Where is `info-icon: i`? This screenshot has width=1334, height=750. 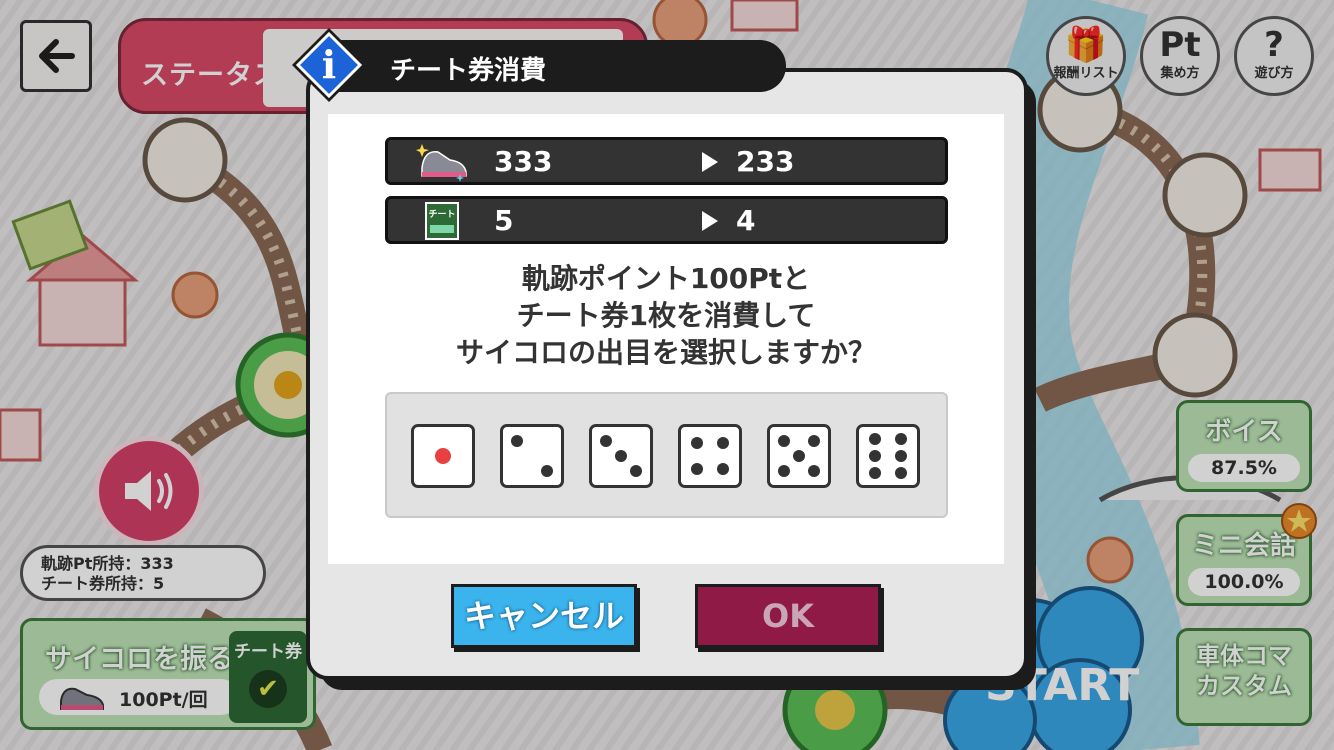
info-icon: i is located at coordinates (329, 65).